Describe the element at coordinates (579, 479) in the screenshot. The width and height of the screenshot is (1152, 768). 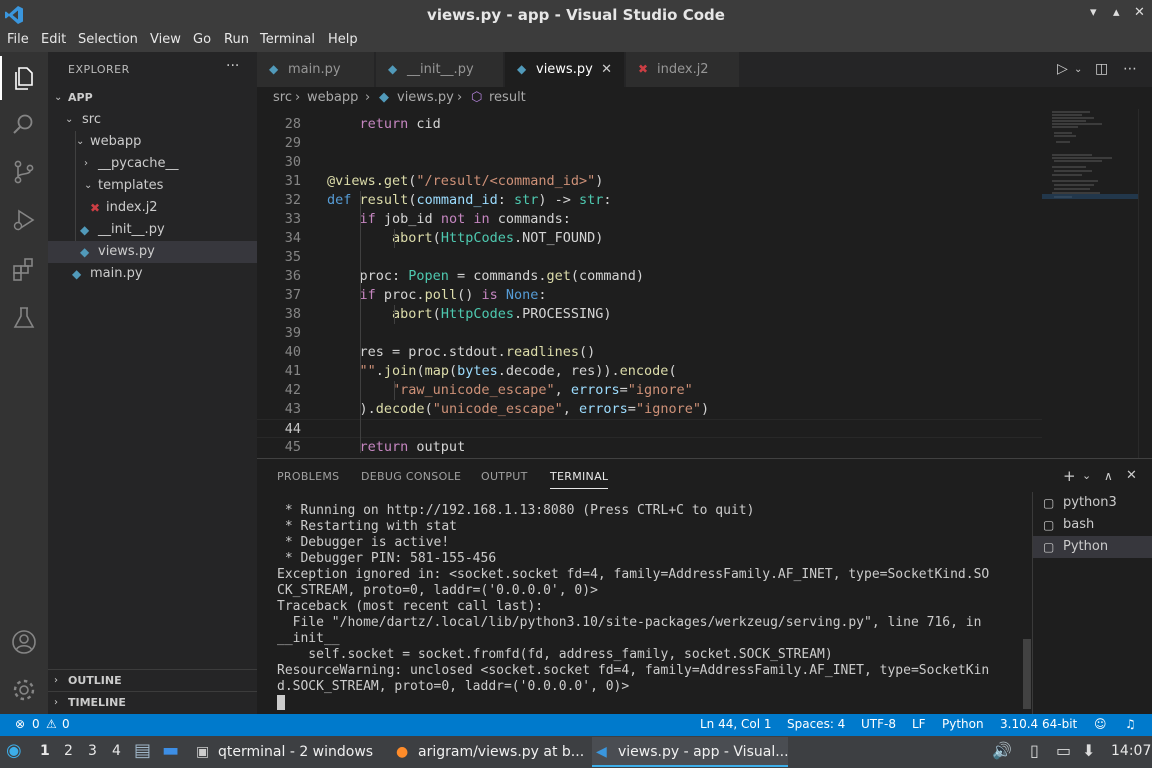
I see `tab-terminal: TERMINAL` at that location.